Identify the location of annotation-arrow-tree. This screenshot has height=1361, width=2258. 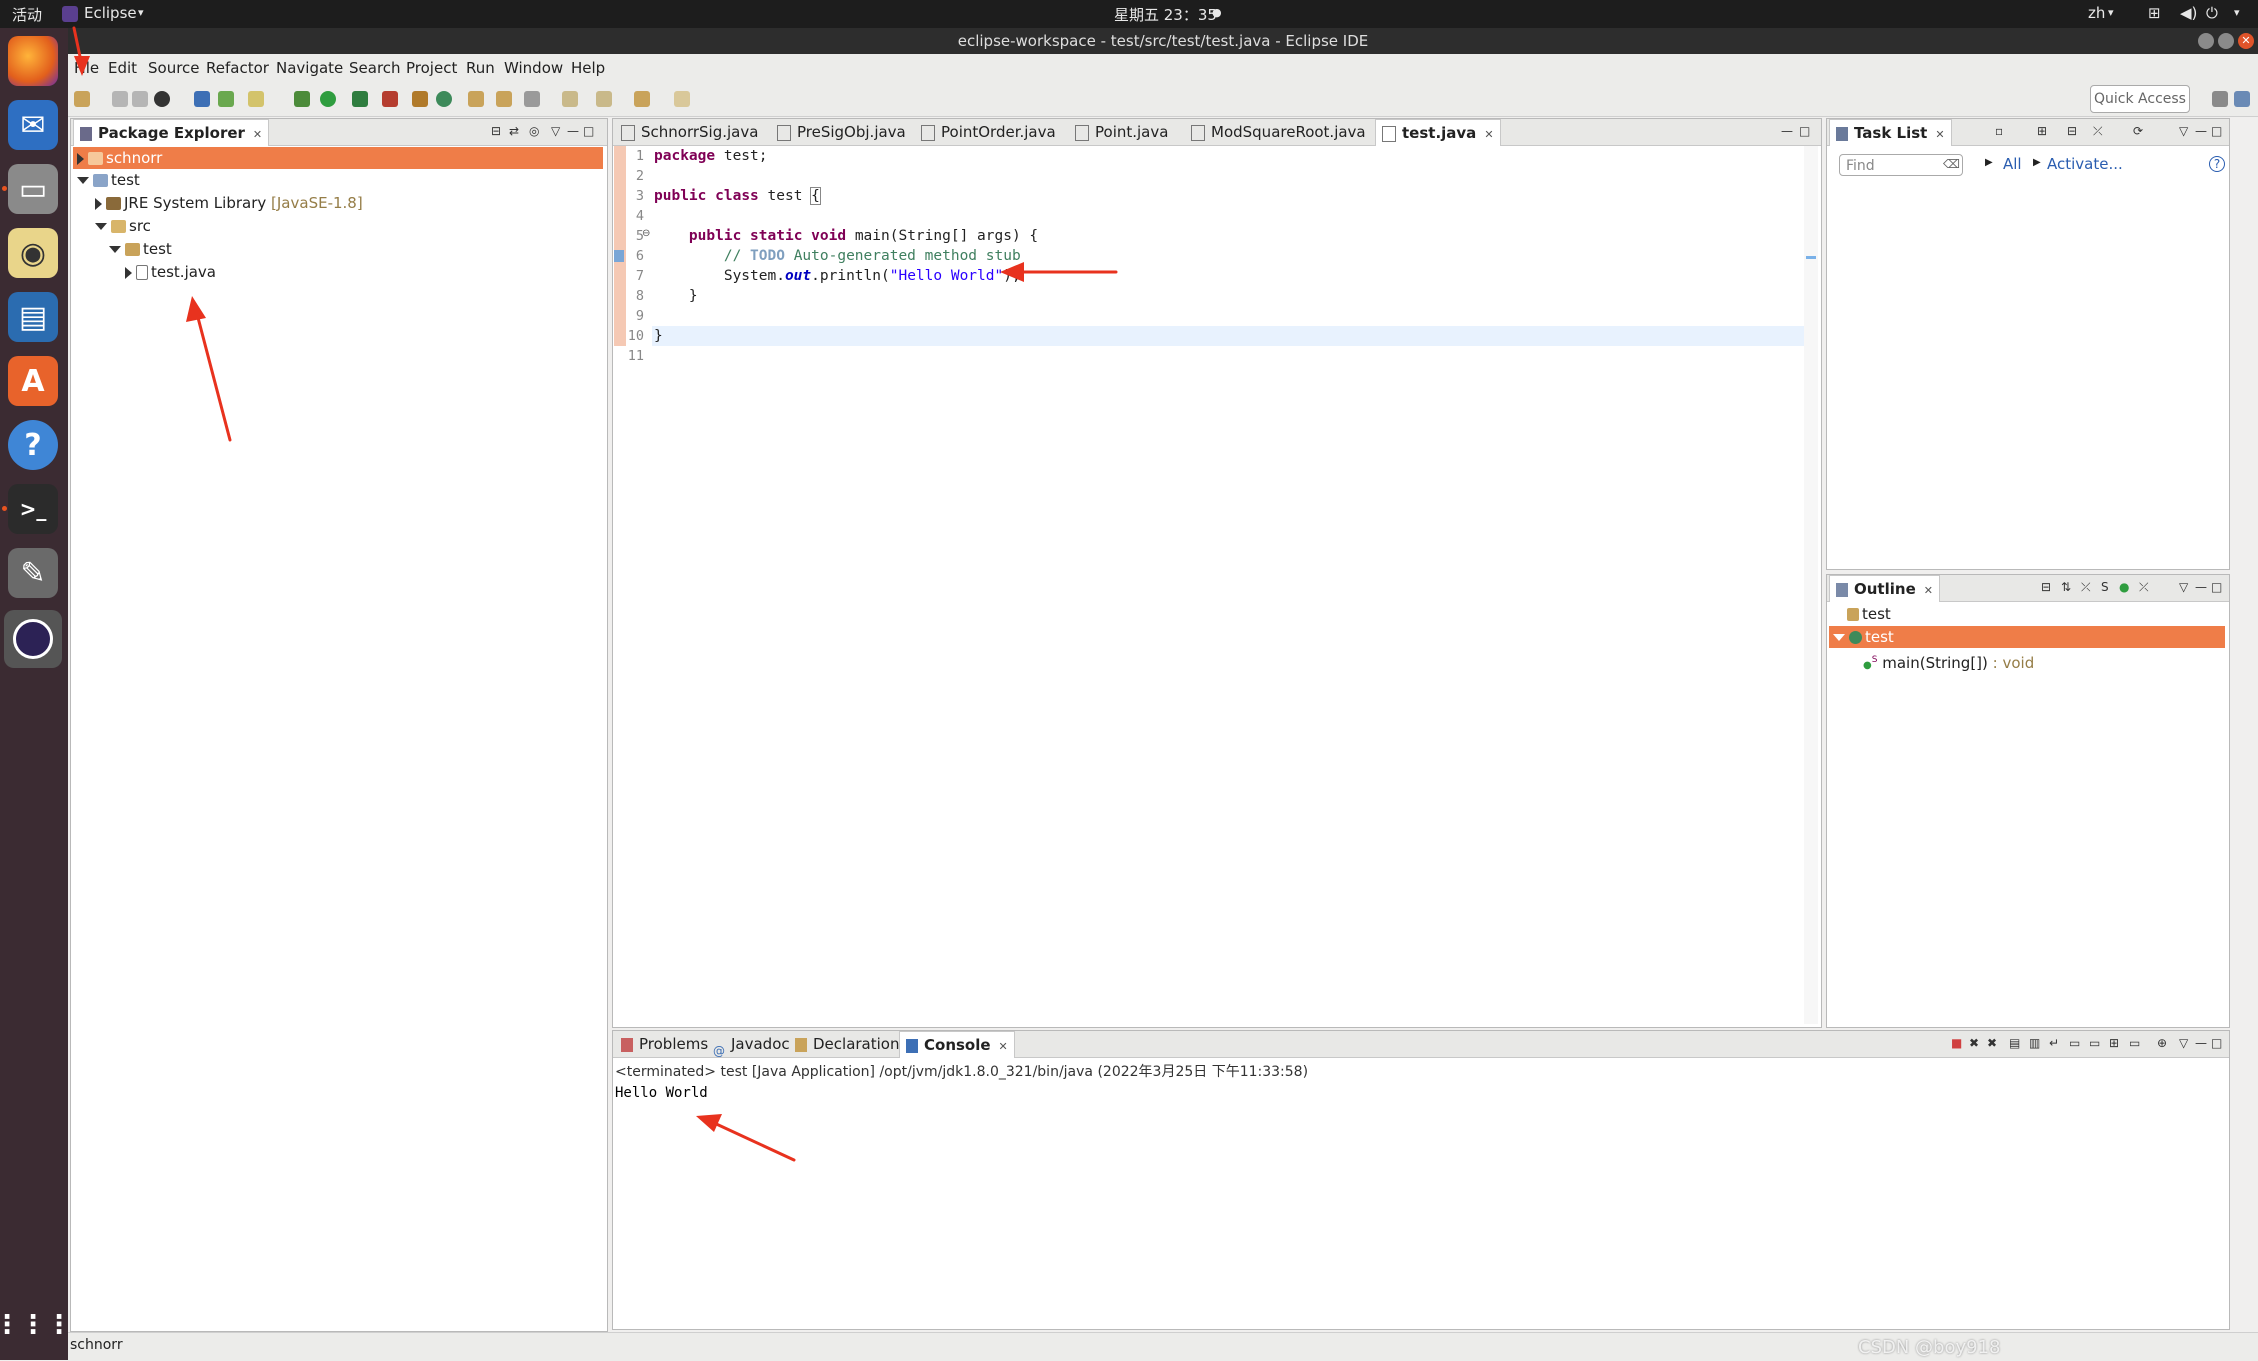
(213, 375).